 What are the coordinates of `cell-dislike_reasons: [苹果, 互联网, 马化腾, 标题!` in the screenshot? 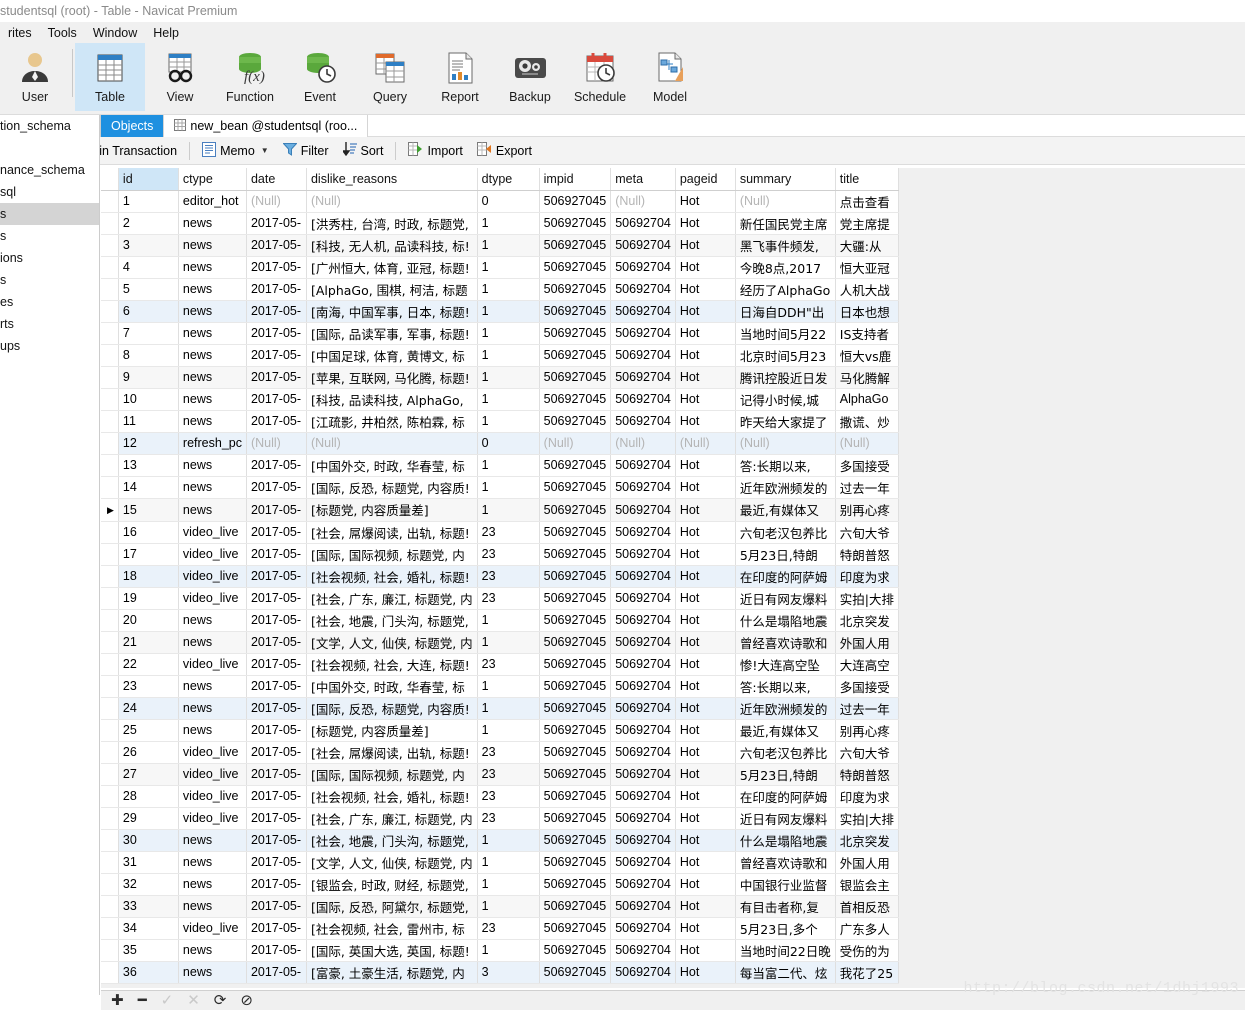 It's located at (392, 377).